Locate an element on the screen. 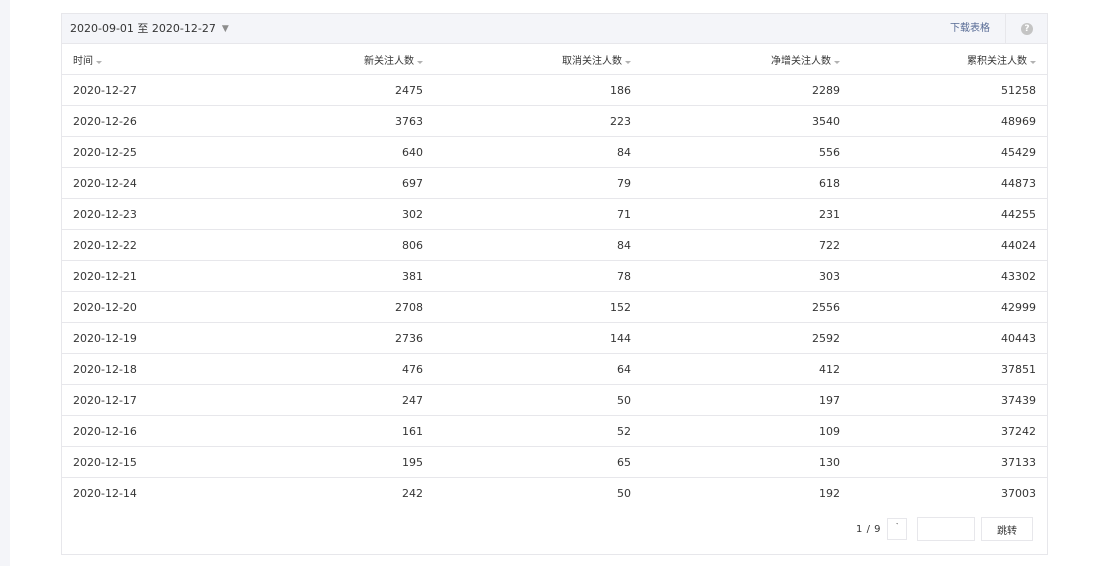 The width and height of the screenshot is (1093, 566). table-cell: 37439 is located at coordinates (943, 400).